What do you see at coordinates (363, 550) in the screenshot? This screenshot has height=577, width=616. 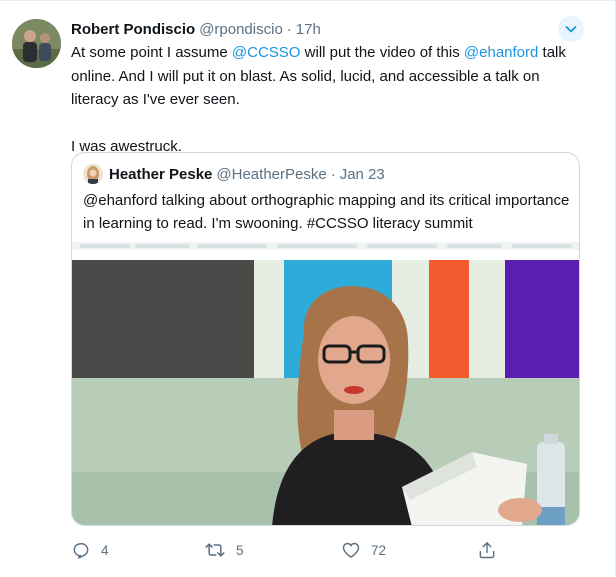 I see `like-button: 72` at bounding box center [363, 550].